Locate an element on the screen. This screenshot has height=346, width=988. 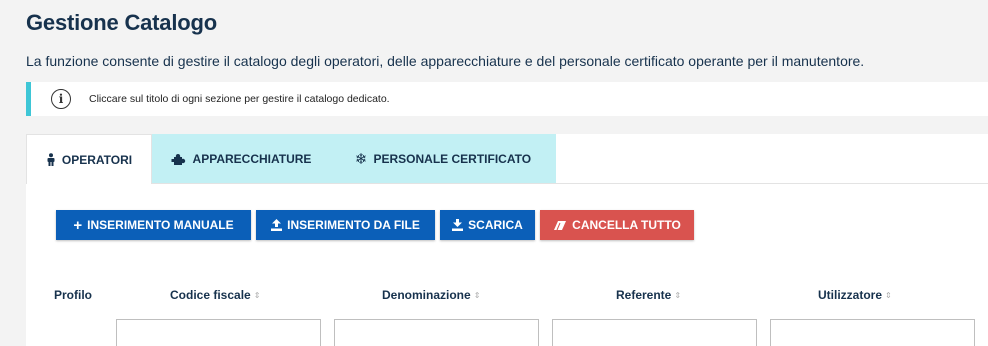
tab-operatori: OPERATORI is located at coordinates (89, 159).